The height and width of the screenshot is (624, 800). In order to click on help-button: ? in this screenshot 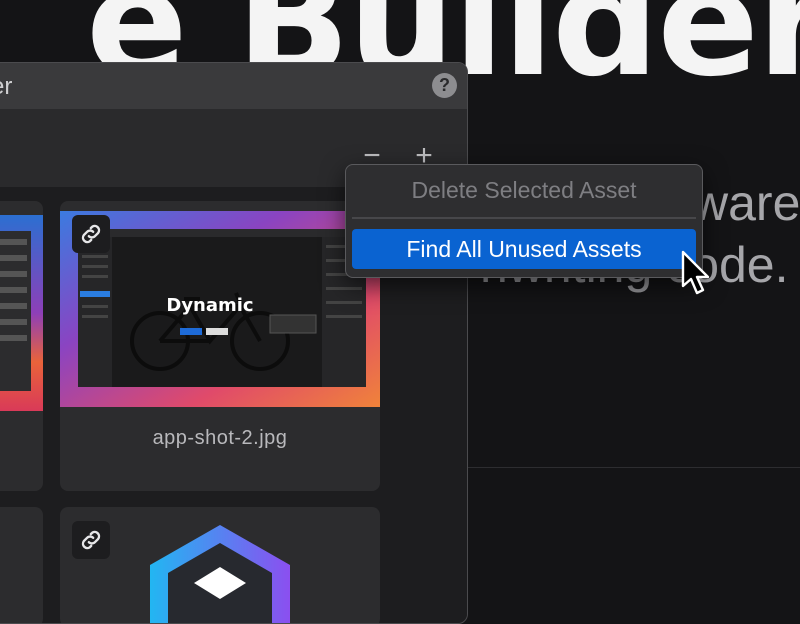, I will do `click(444, 85)`.